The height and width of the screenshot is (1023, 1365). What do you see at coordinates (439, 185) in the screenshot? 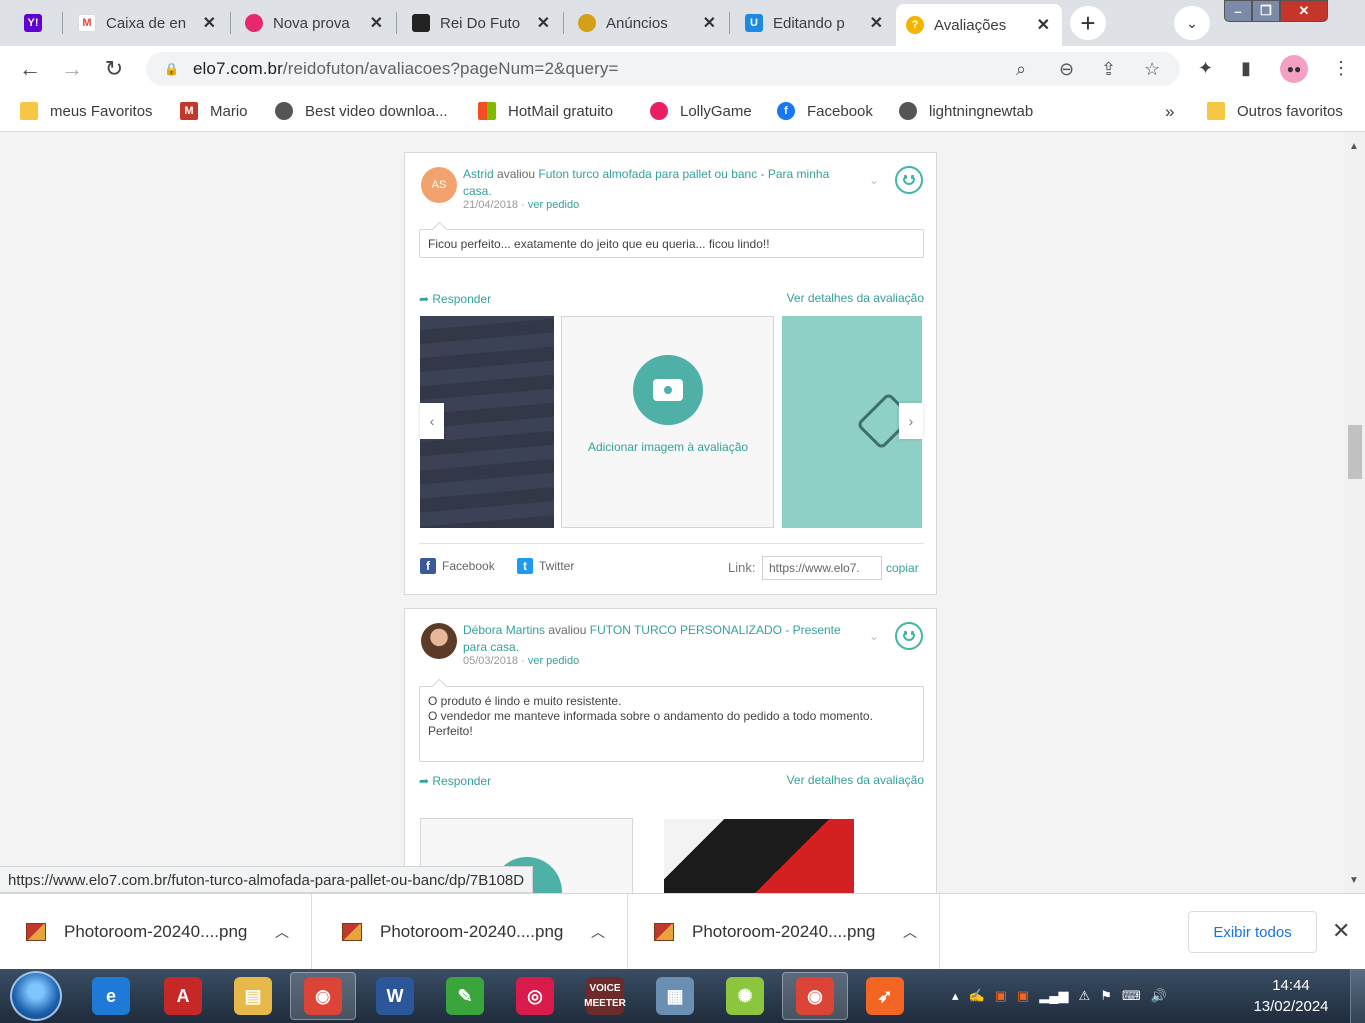
I see `avatar: AS` at bounding box center [439, 185].